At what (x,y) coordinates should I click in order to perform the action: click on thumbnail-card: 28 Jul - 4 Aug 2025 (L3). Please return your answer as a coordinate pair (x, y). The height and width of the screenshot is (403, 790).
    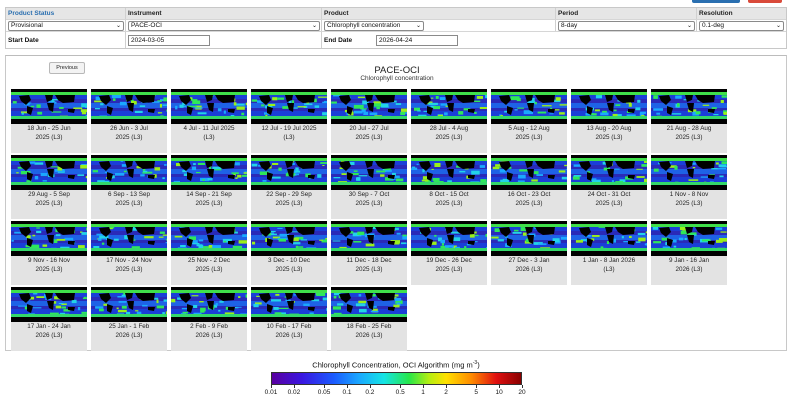
    Looking at the image, I should click on (449, 121).